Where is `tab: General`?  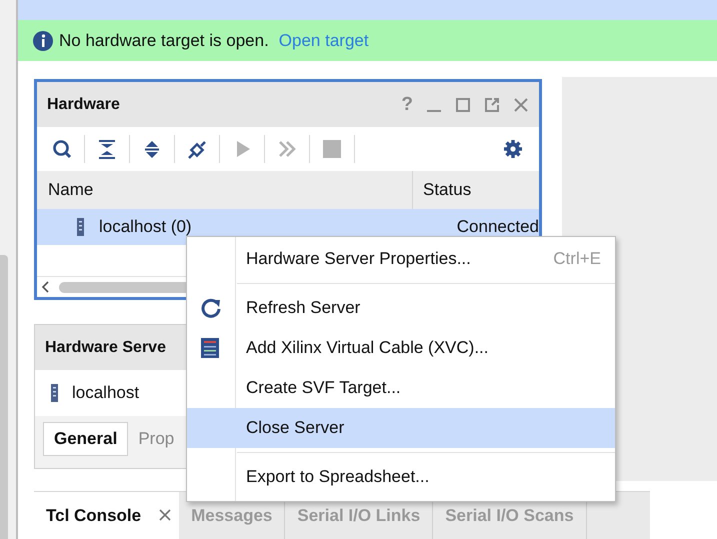
tab: General is located at coordinates (85, 439).